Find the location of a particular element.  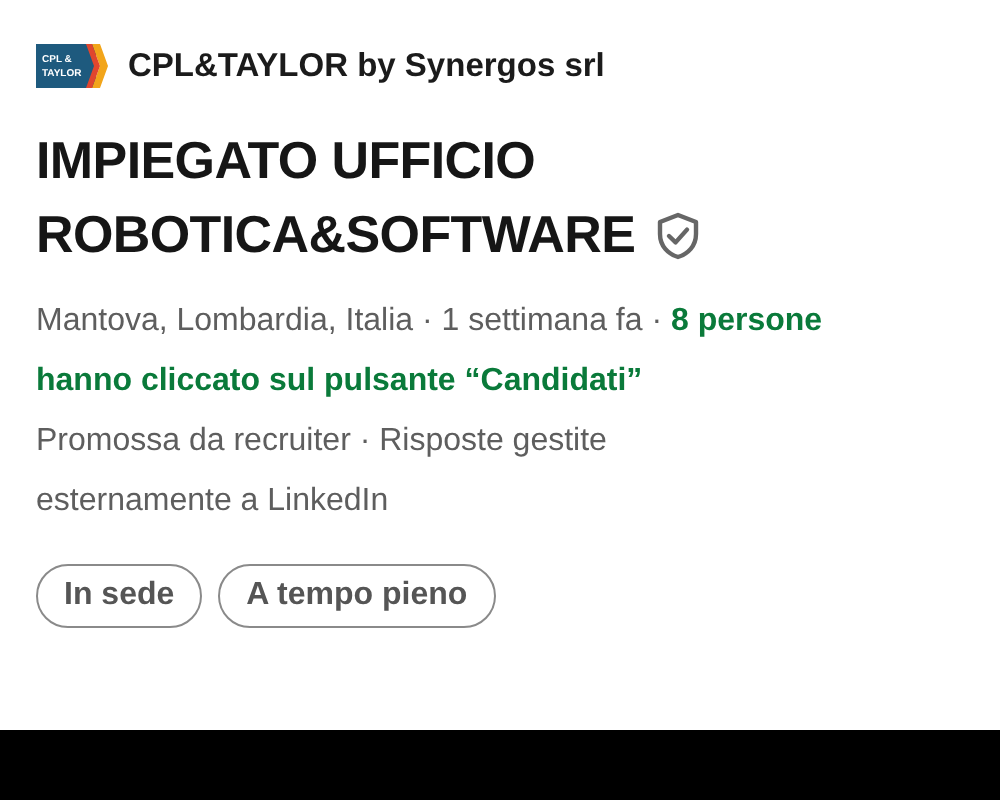

job-tag: In sede is located at coordinates (119, 596).